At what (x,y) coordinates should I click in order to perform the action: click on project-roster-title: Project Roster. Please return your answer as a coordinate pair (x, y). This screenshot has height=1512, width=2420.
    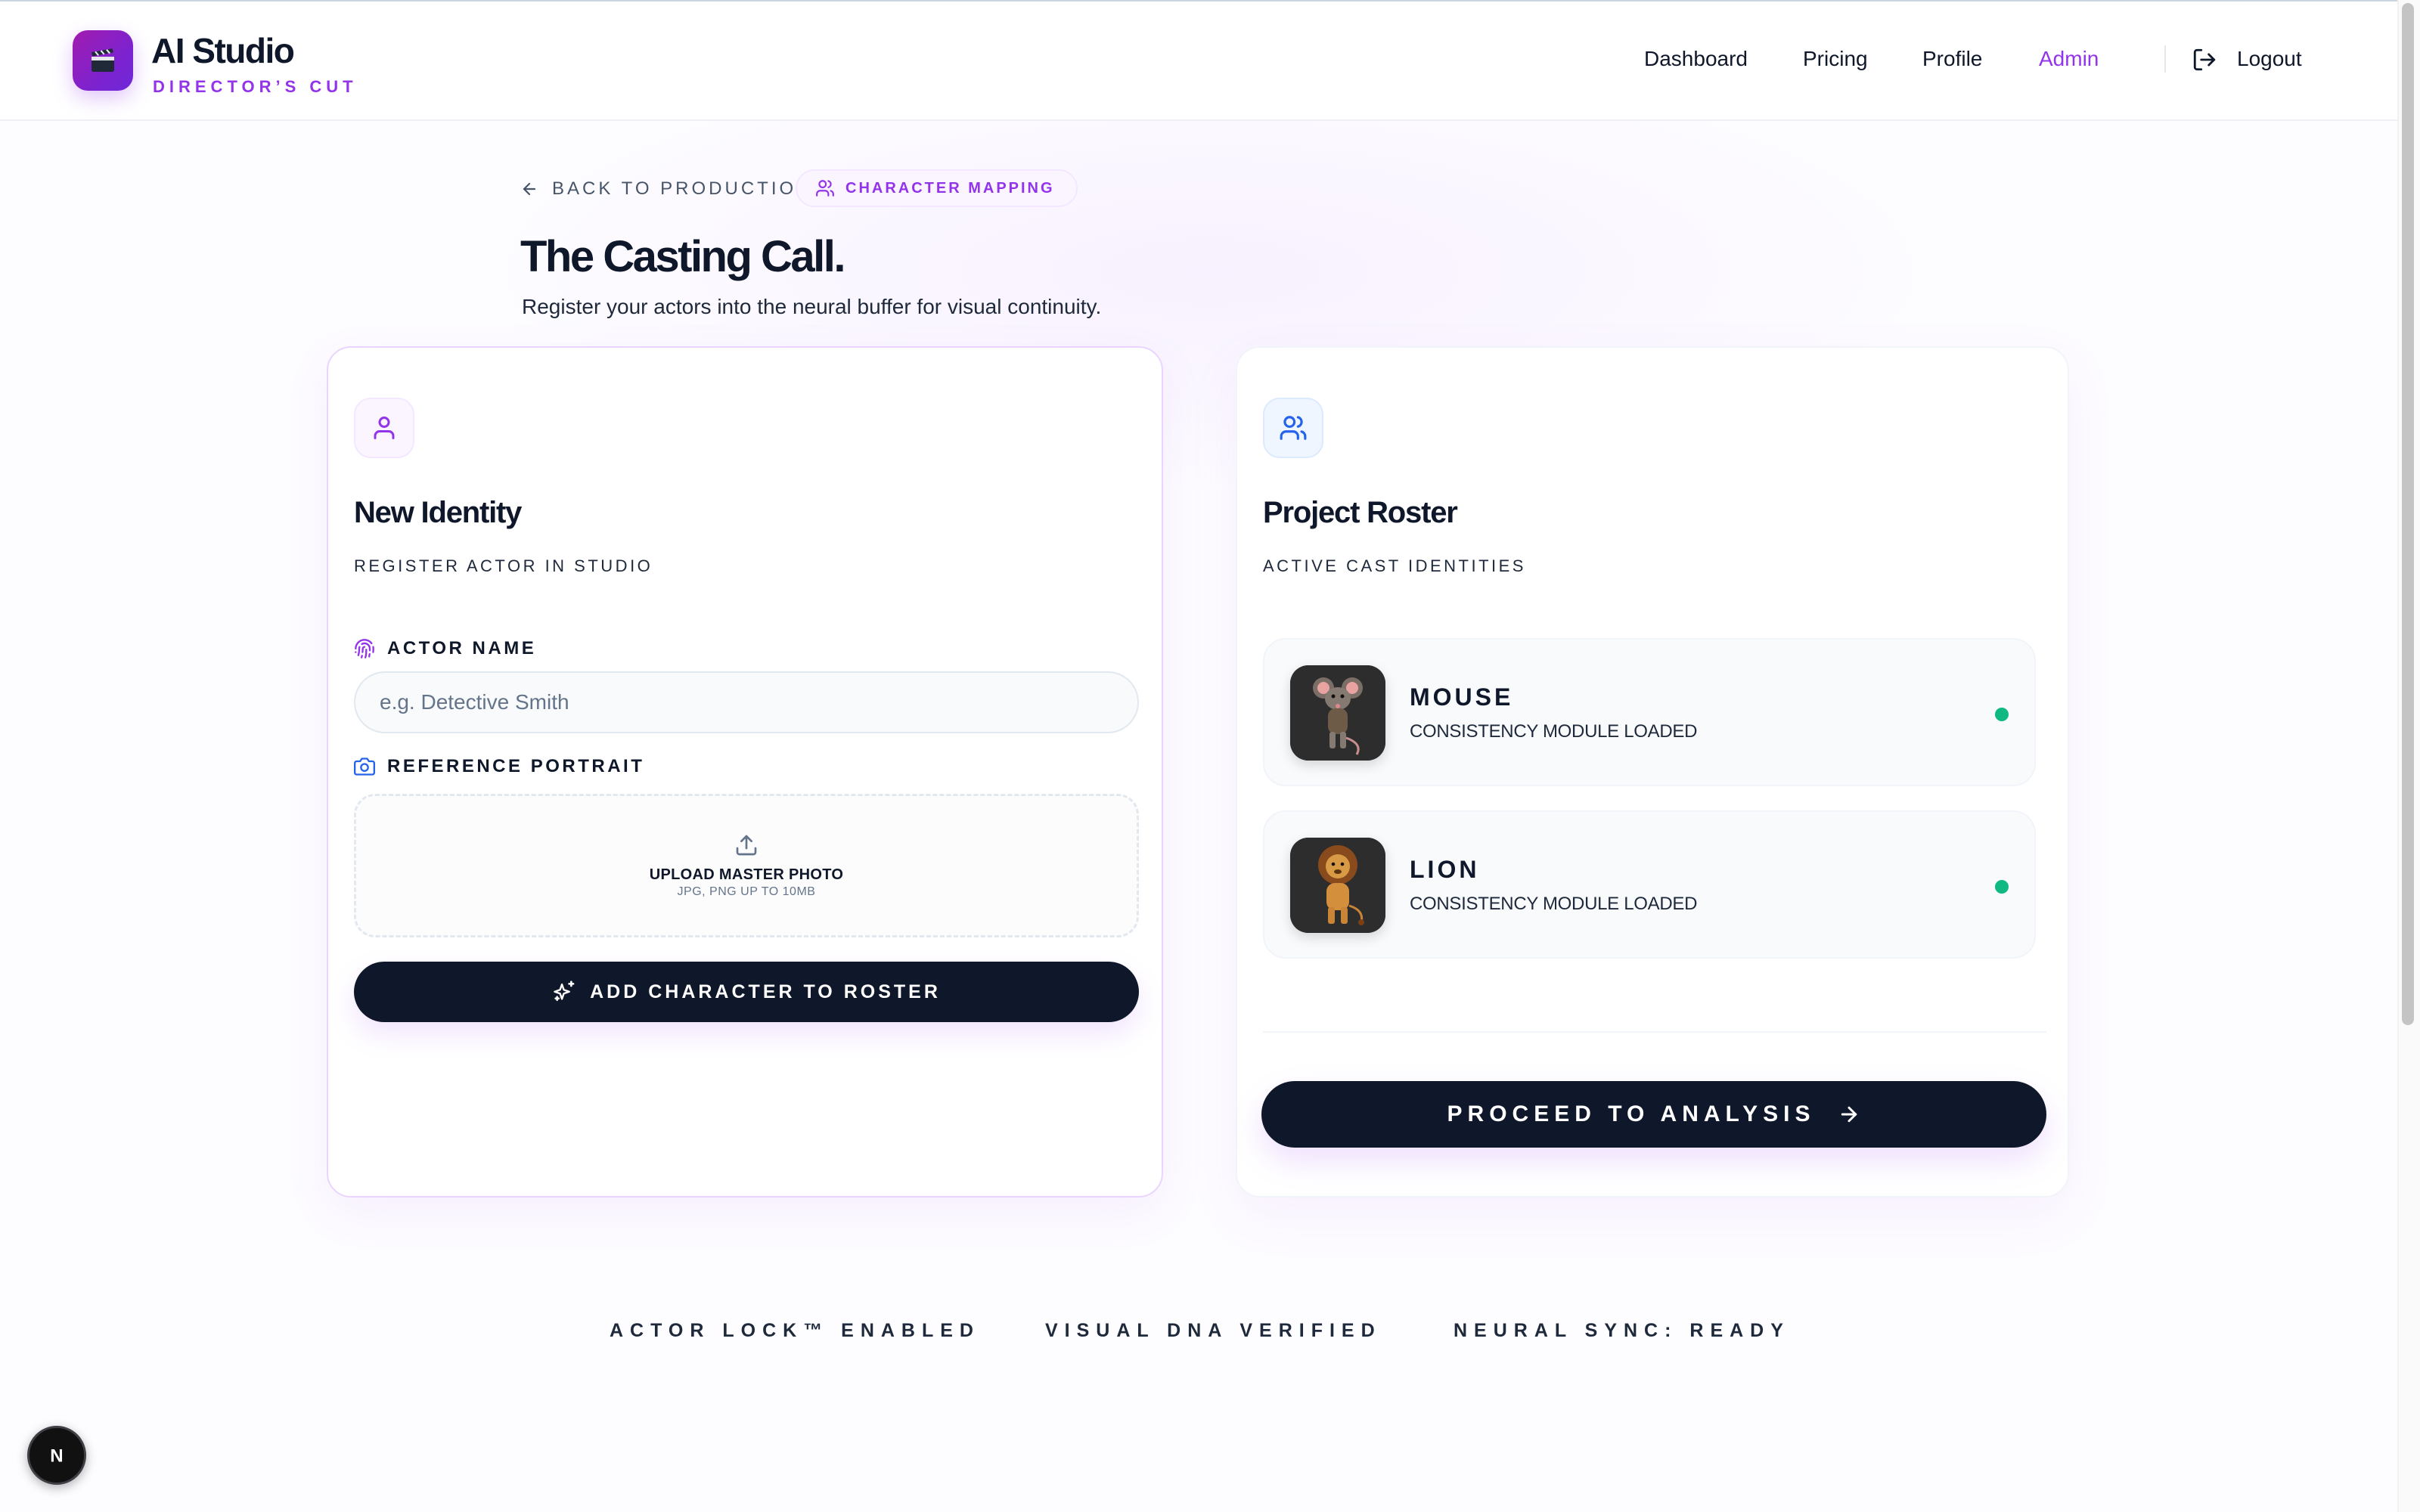
    Looking at the image, I should click on (1360, 512).